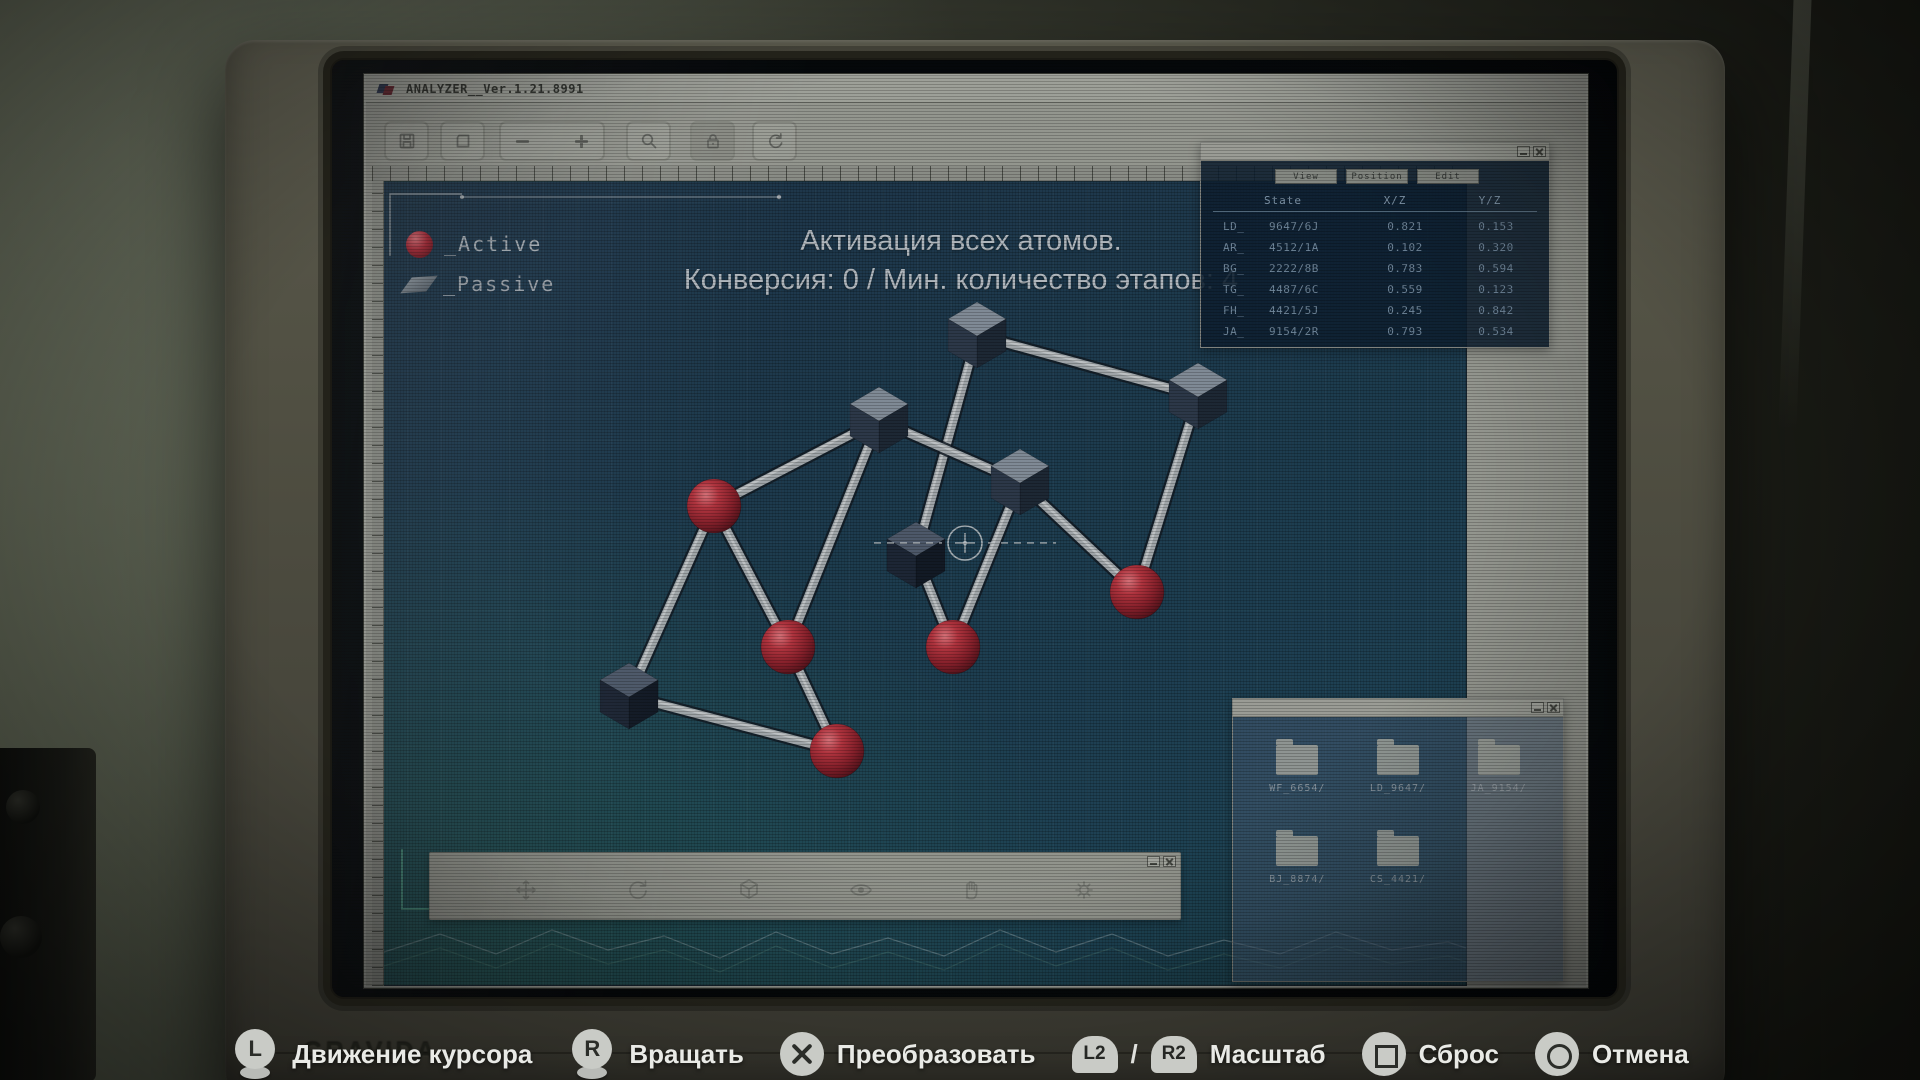 Image resolution: width=1920 pixels, height=1080 pixels. I want to click on table-cell: 0.842, so click(1496, 310).